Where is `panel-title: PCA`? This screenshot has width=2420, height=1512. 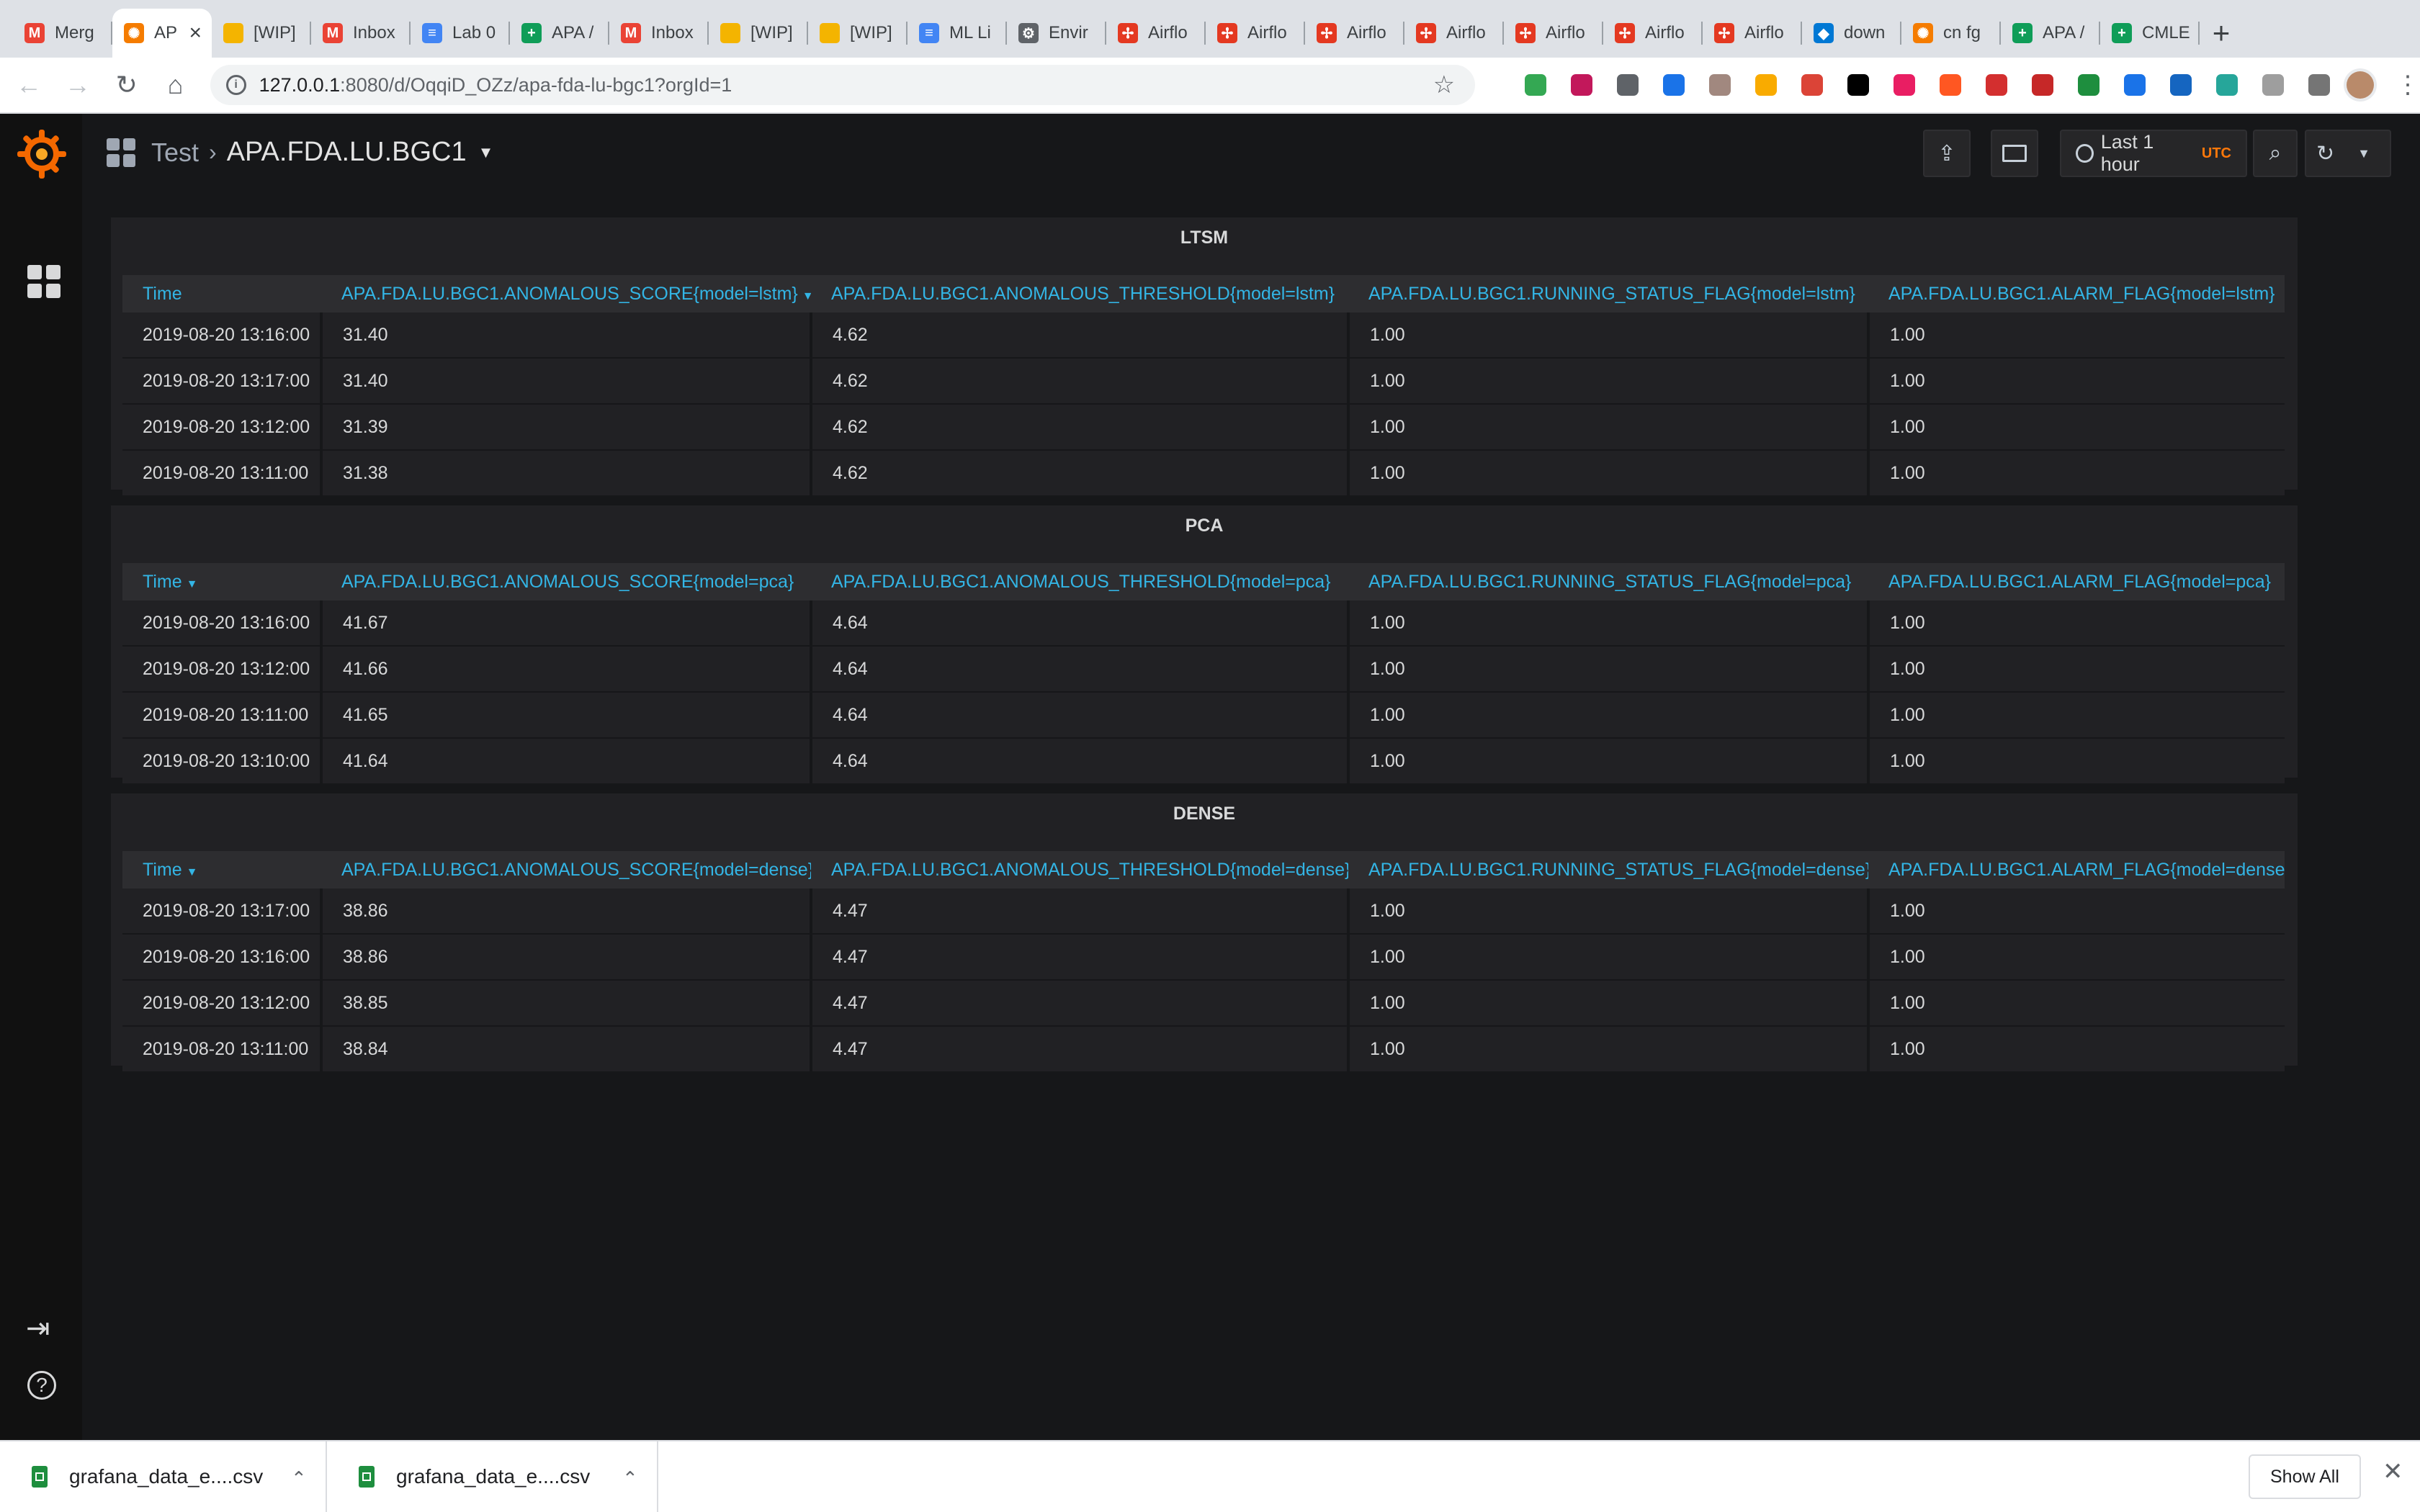 panel-title: PCA is located at coordinates (1204, 526).